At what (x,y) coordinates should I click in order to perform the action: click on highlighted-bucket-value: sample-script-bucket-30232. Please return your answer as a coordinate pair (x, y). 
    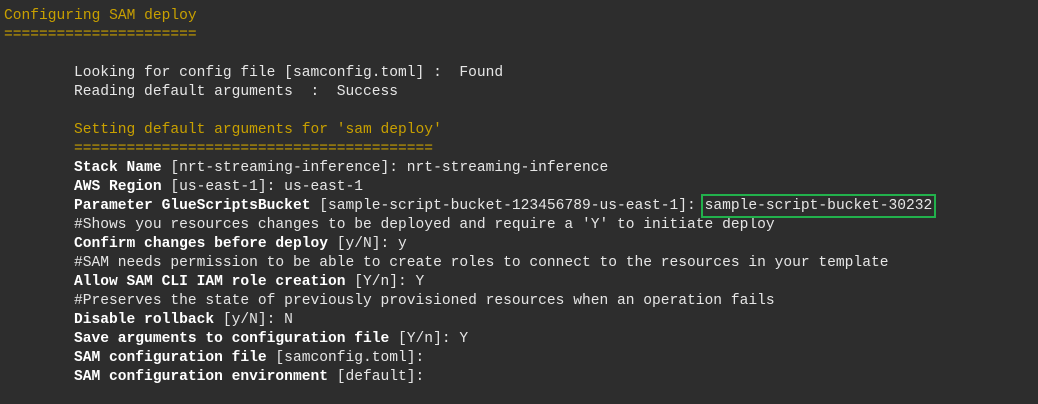
    Looking at the image, I should click on (818, 206).